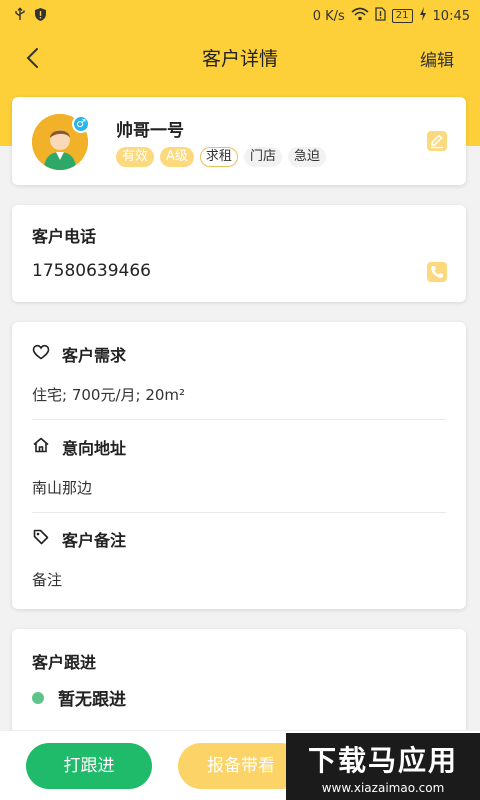 The width and height of the screenshot is (480, 800). I want to click on remark-value: 备注, so click(47, 580).